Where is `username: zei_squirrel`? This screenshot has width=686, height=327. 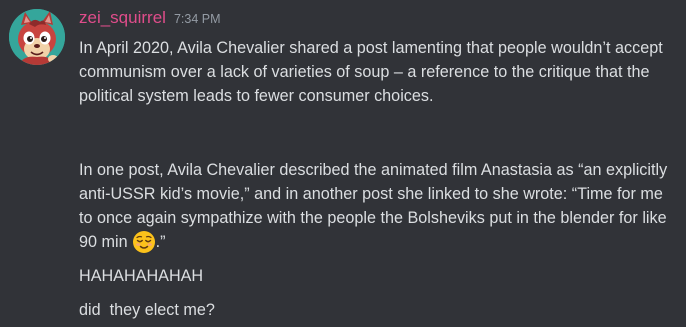
username: zei_squirrel is located at coordinates (122, 18).